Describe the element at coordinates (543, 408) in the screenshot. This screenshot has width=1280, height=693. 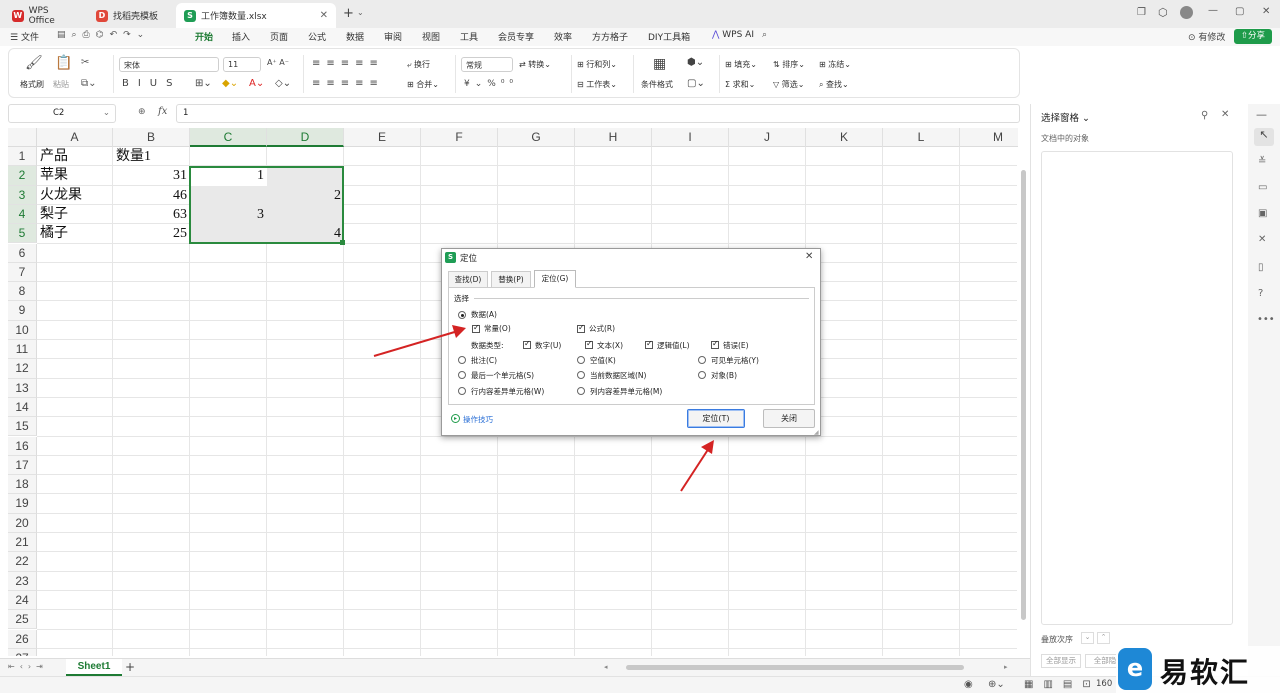
I see `annotation-arrows` at that location.